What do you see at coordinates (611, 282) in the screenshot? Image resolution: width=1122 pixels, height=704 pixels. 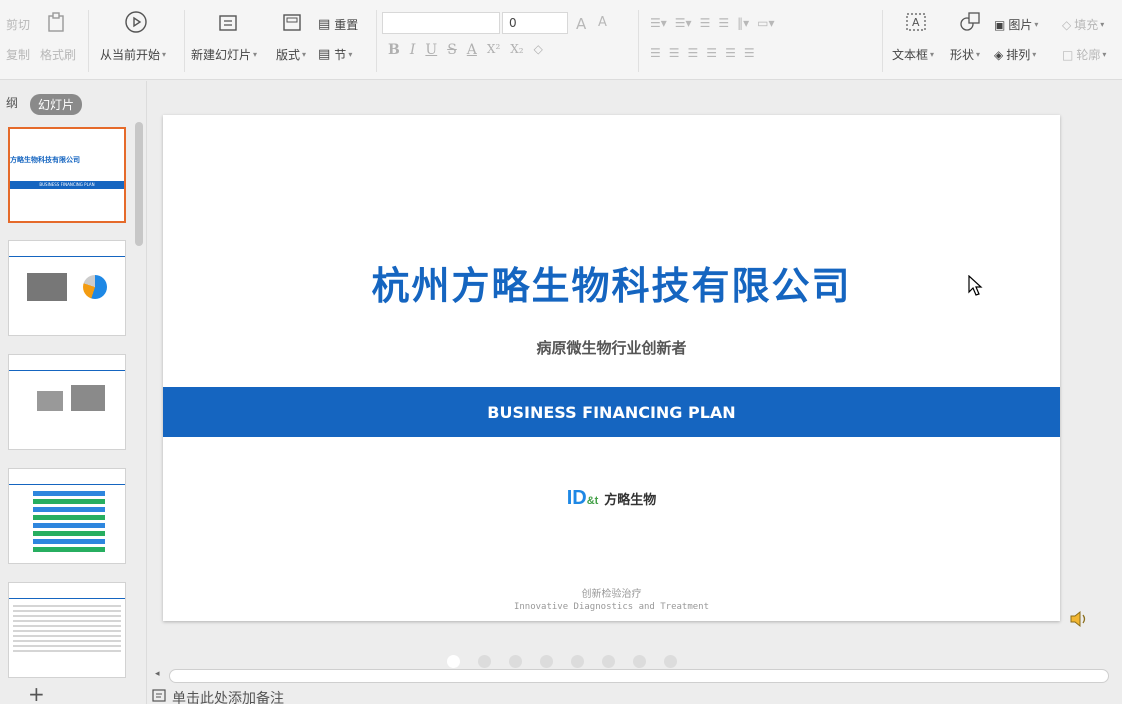 I see `slide-title: 杭州方略生物科技有限公司` at bounding box center [611, 282].